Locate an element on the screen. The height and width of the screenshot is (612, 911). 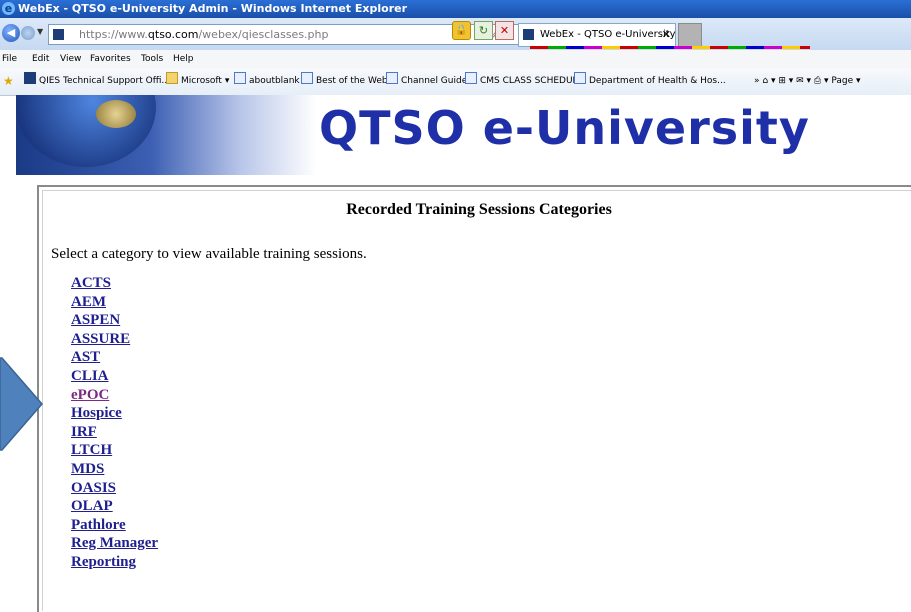
tab-close-icon: ✕ is located at coordinates (666, 35).